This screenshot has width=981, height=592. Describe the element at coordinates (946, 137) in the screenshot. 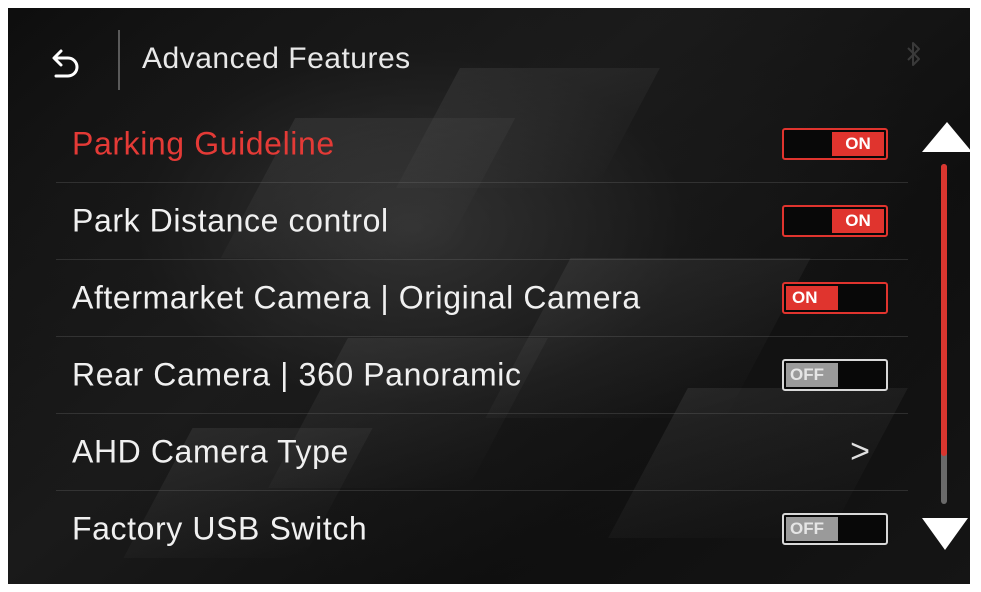

I see `scroll-up-arrow-icon` at that location.